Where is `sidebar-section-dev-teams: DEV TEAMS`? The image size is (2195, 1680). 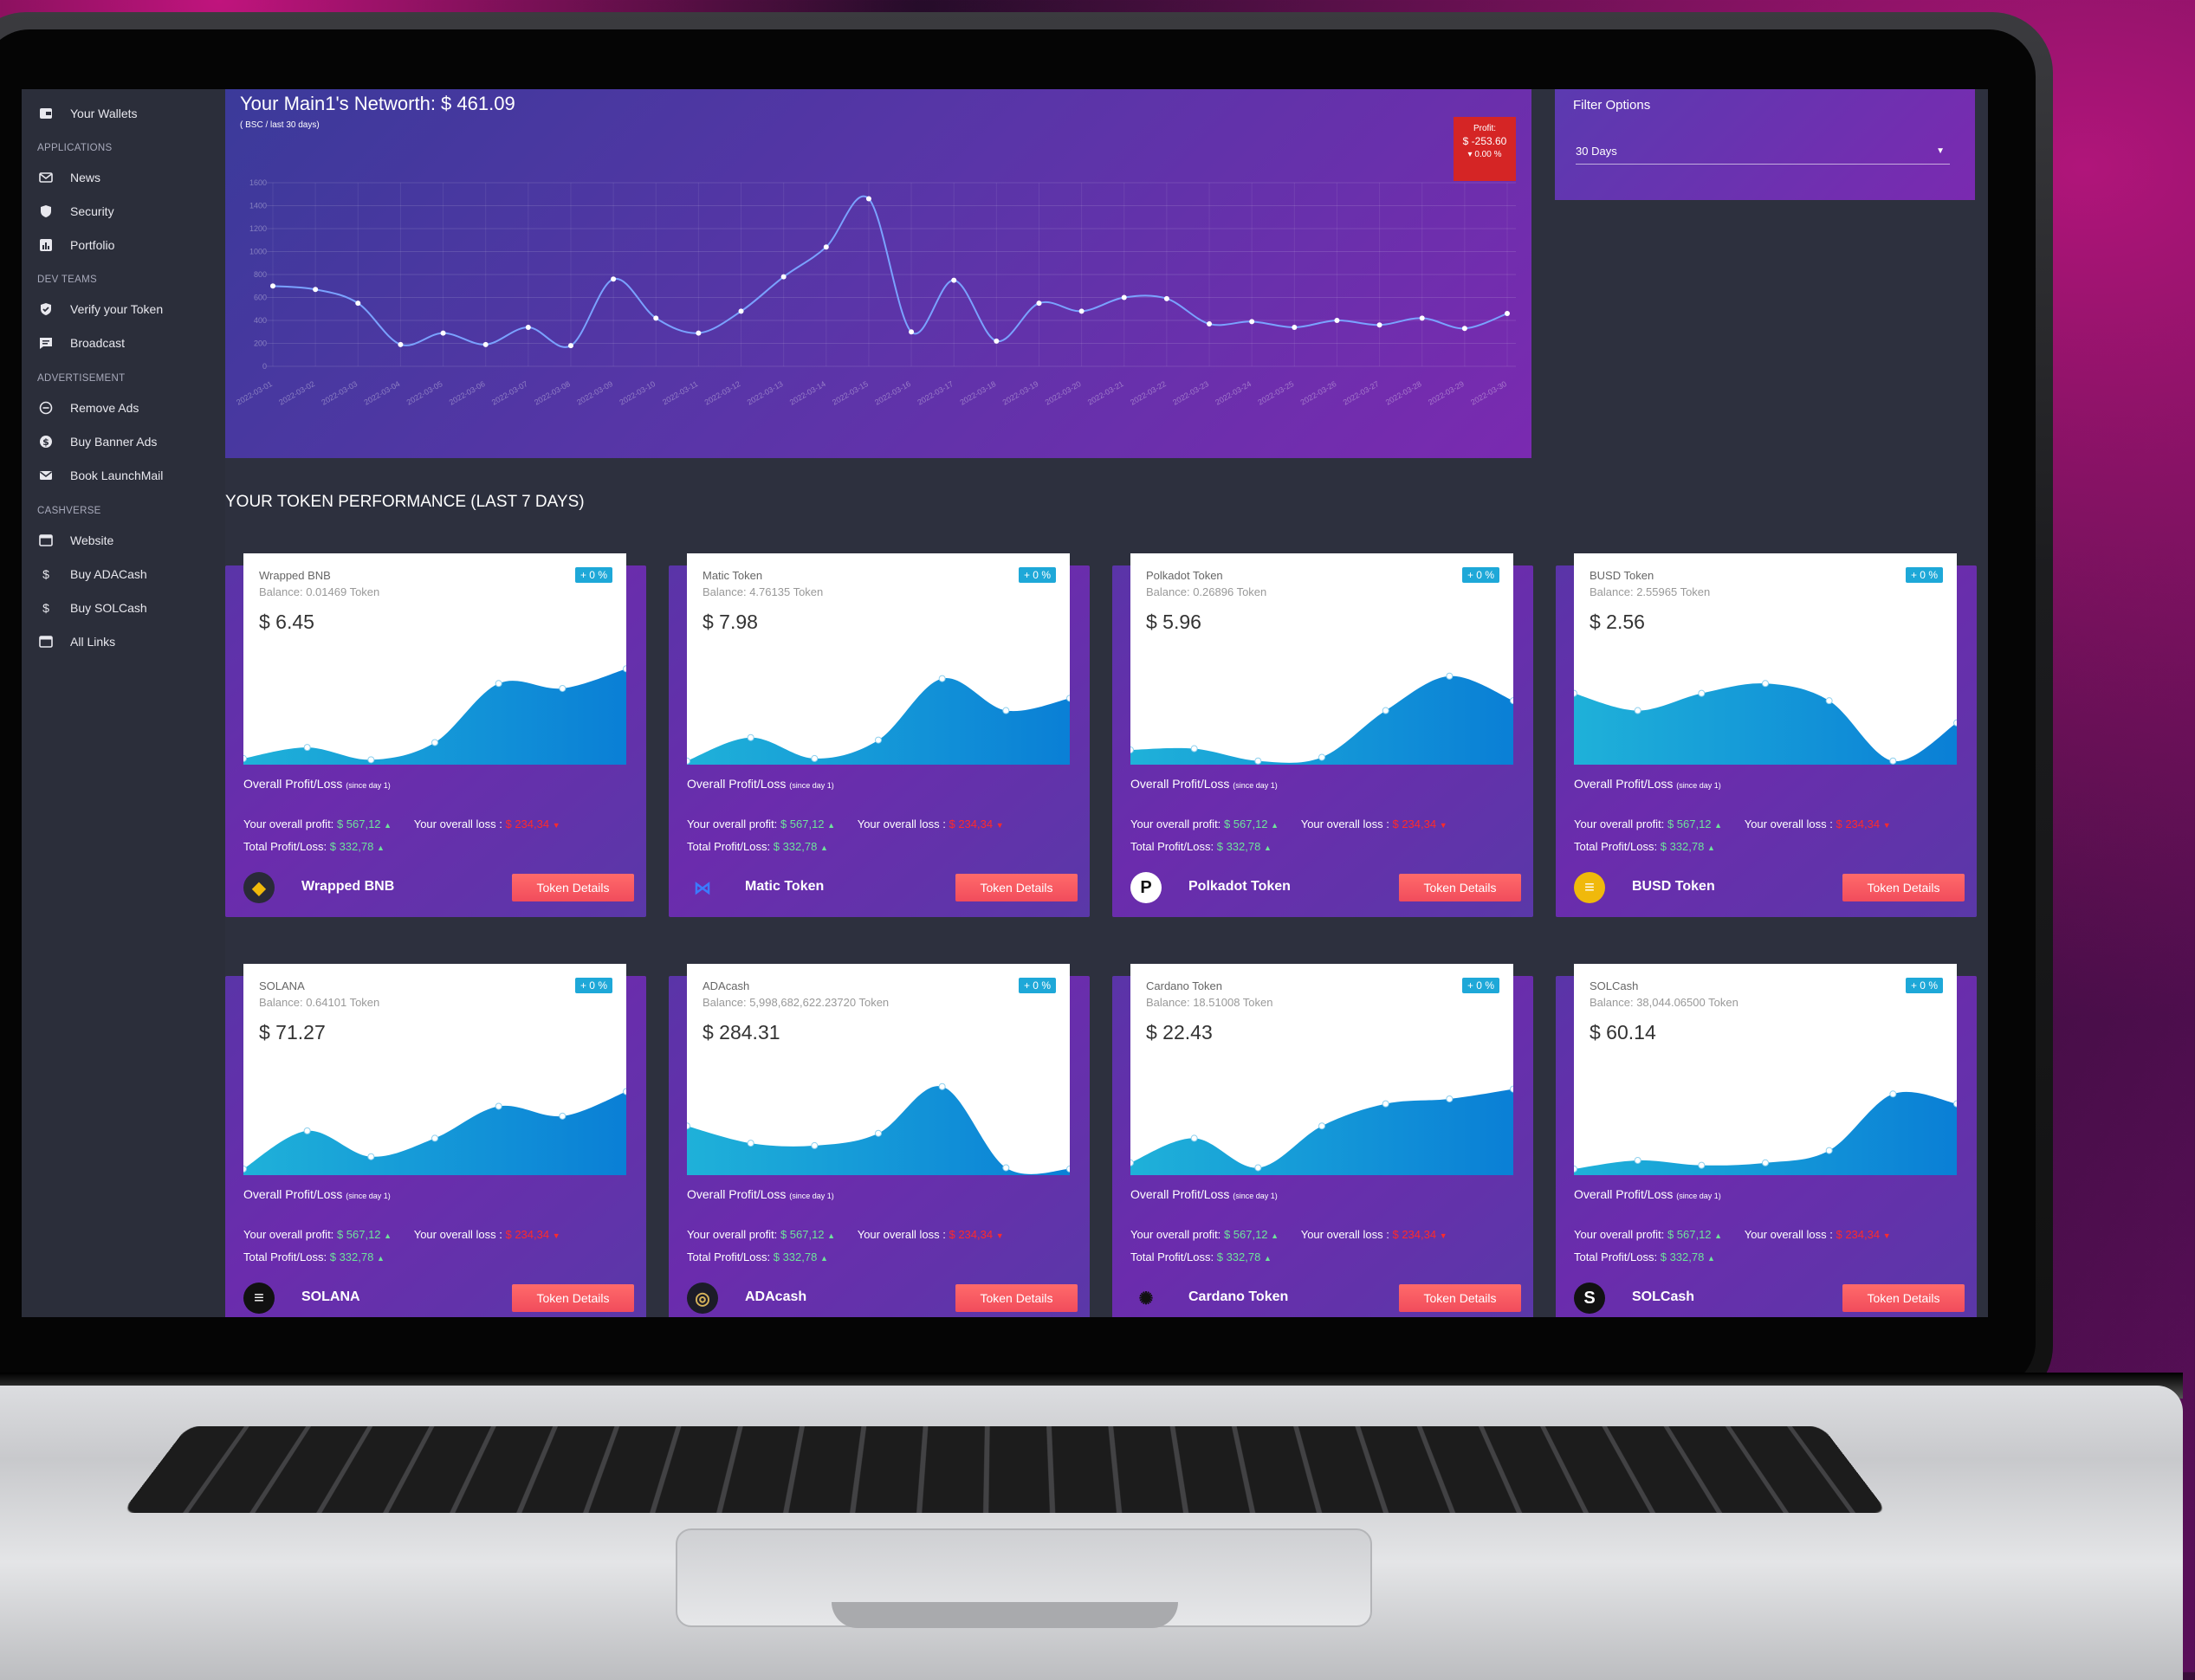 sidebar-section-dev-teams: DEV TEAMS is located at coordinates (67, 280).